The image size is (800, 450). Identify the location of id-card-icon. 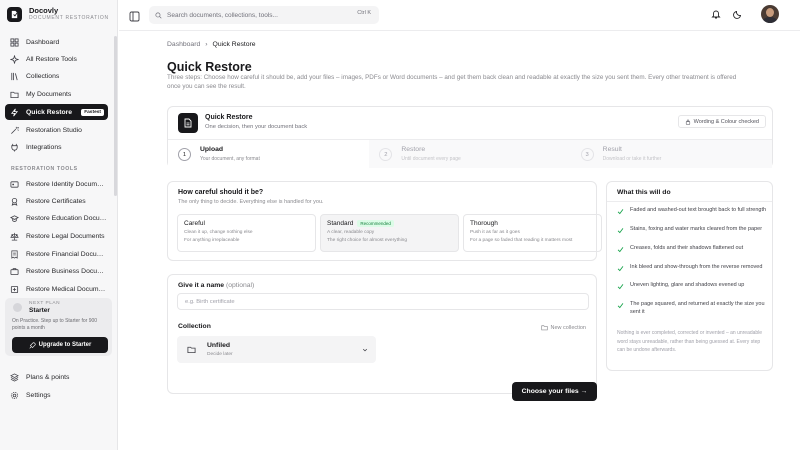
(14, 184).